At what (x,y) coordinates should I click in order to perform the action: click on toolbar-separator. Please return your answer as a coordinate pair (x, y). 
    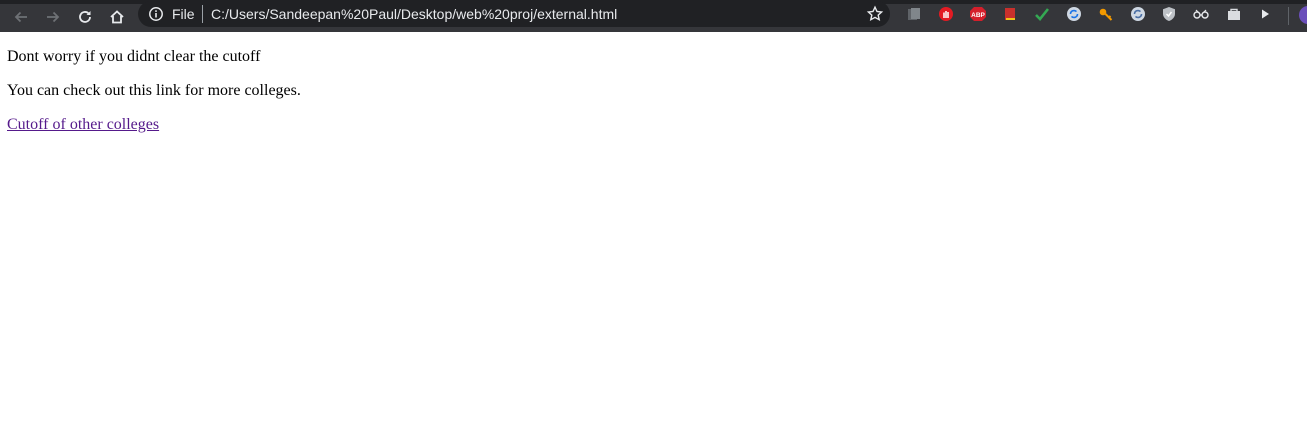
    Looking at the image, I should click on (1288, 16).